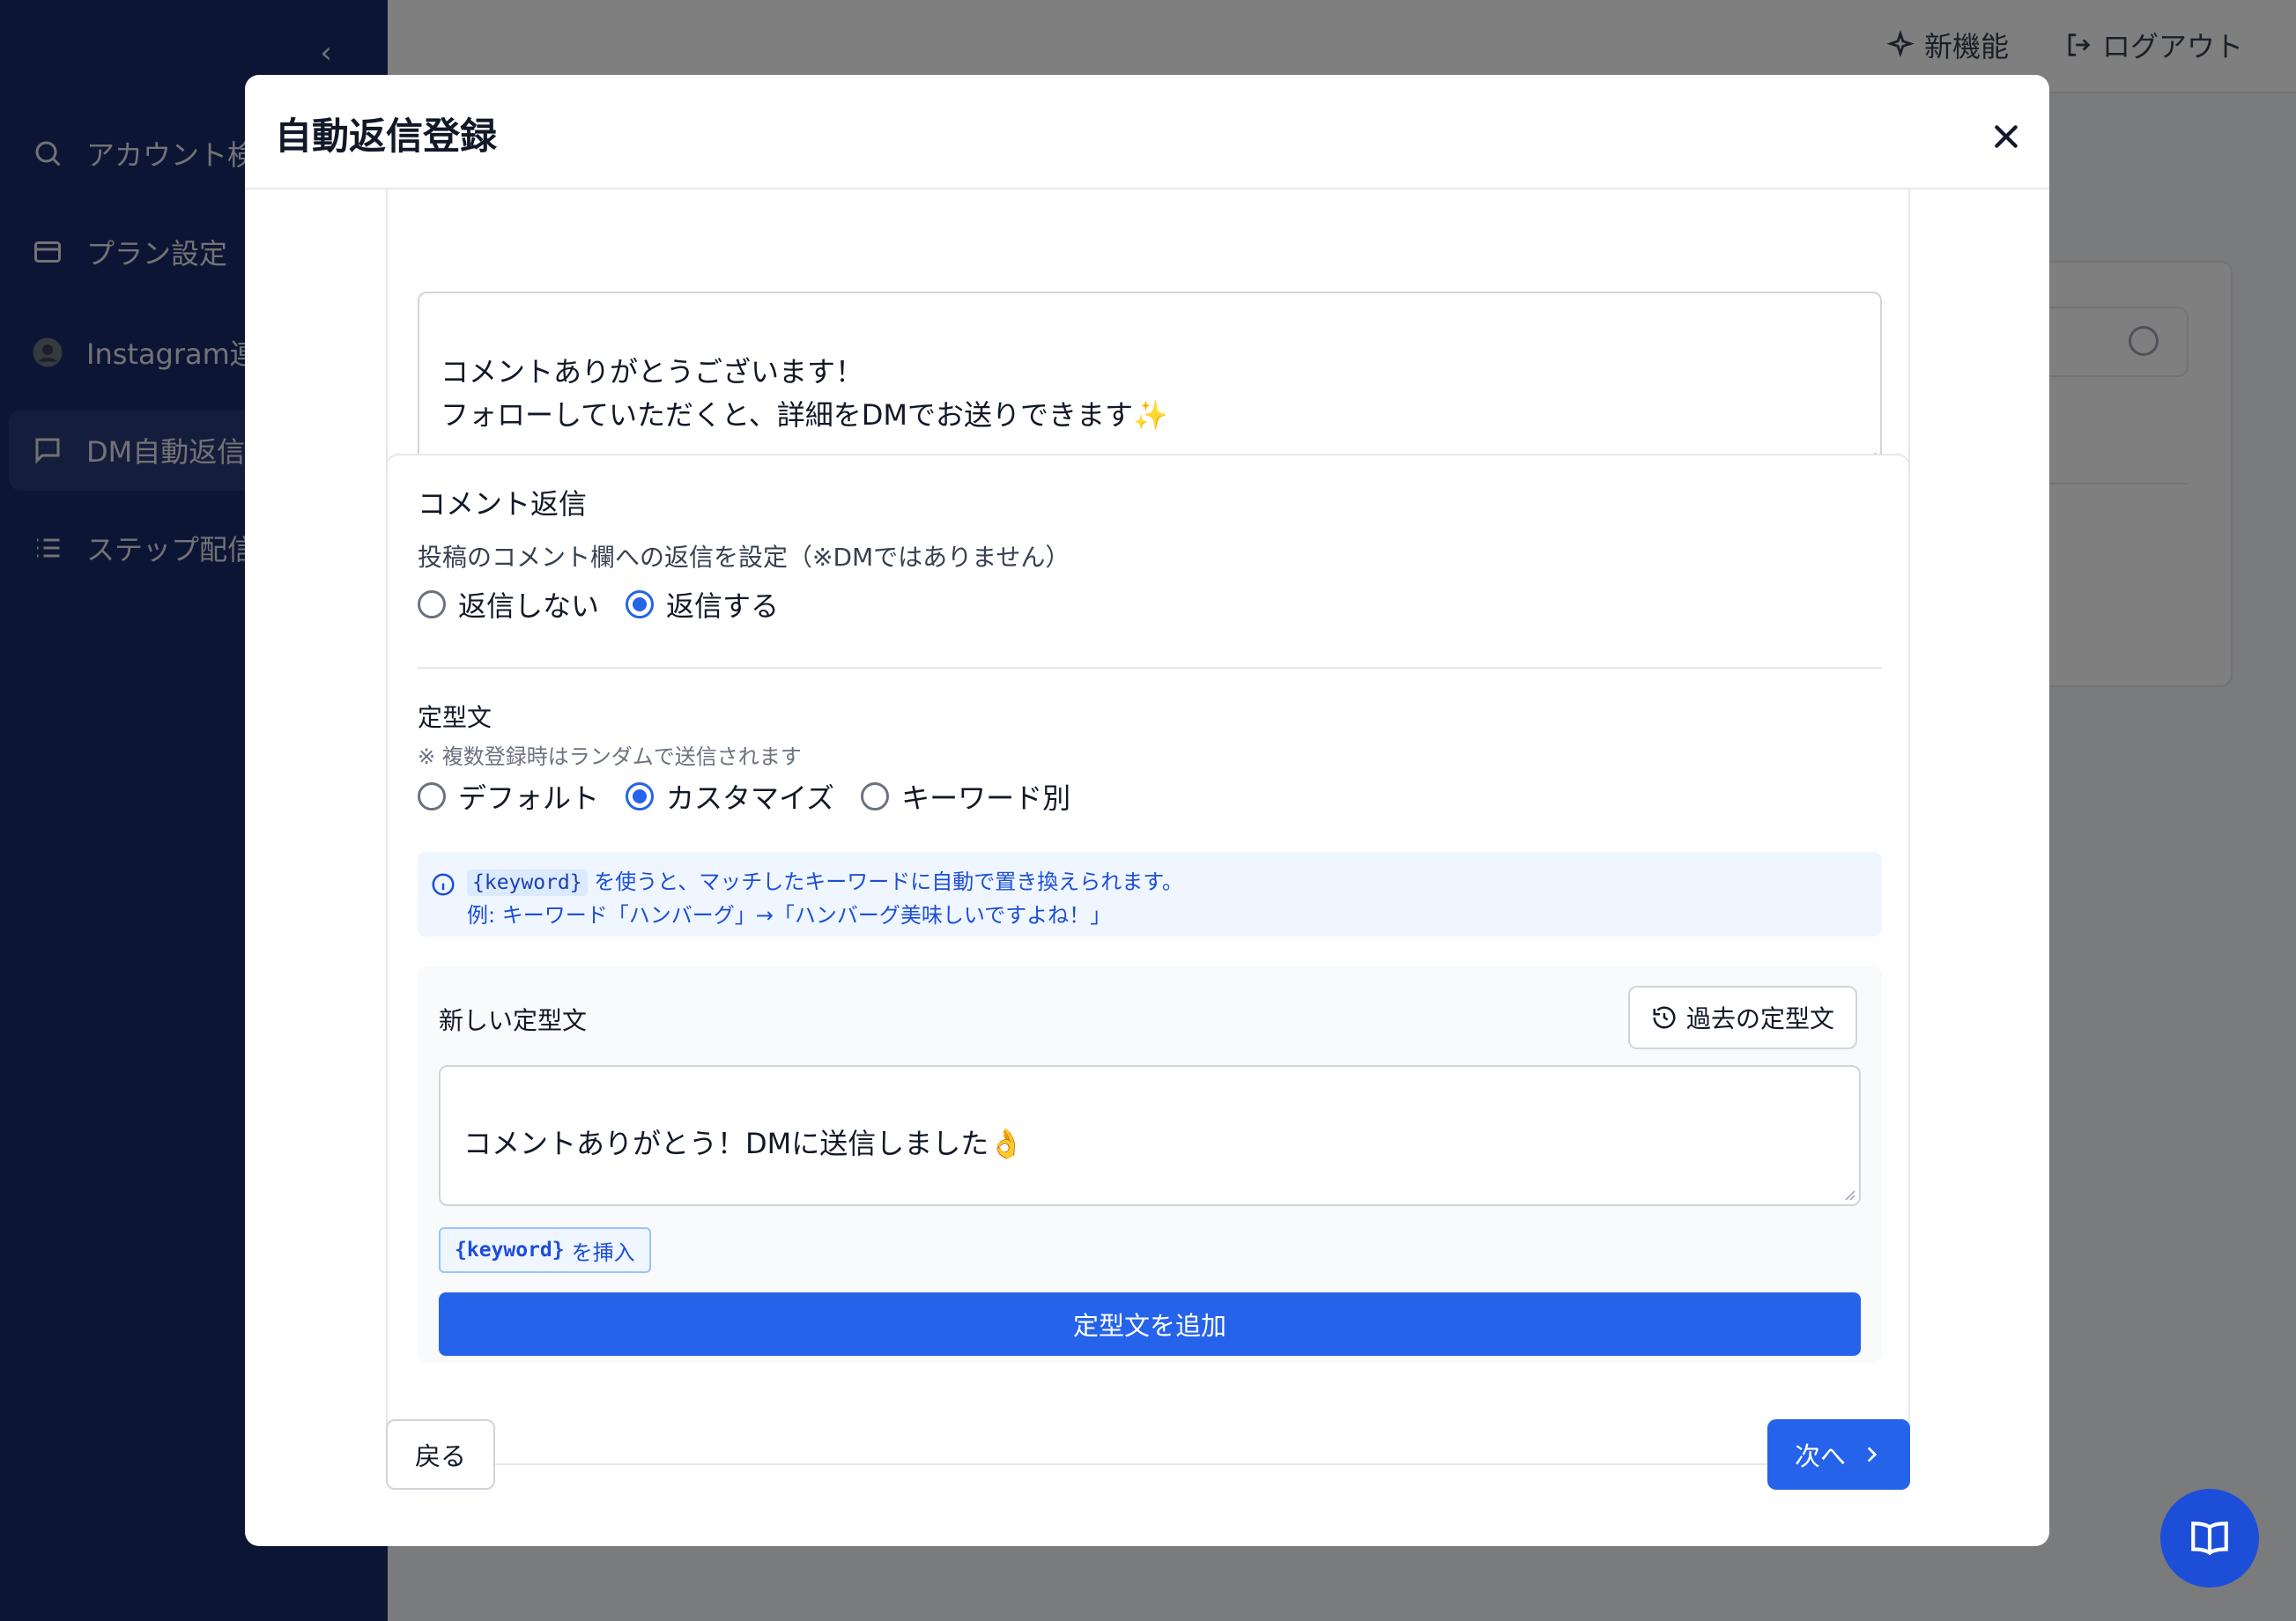 This screenshot has width=2296, height=1621. What do you see at coordinates (529, 798) in the screenshot?
I see `radio-label: デフォルト` at bounding box center [529, 798].